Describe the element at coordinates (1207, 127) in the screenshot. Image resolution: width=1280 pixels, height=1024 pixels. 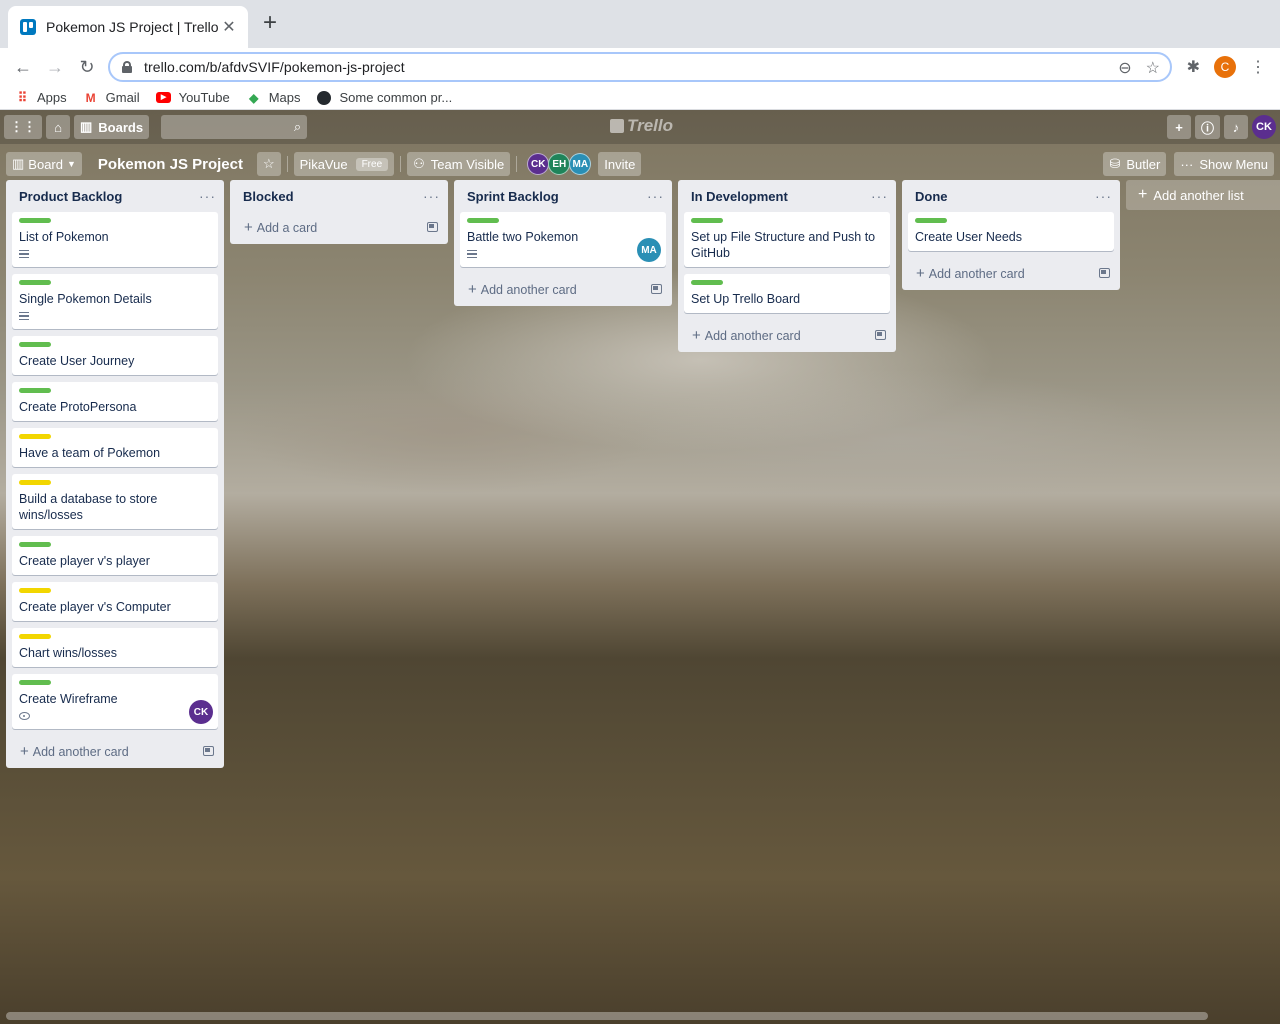
I see `info-icon: ⓘ` at that location.